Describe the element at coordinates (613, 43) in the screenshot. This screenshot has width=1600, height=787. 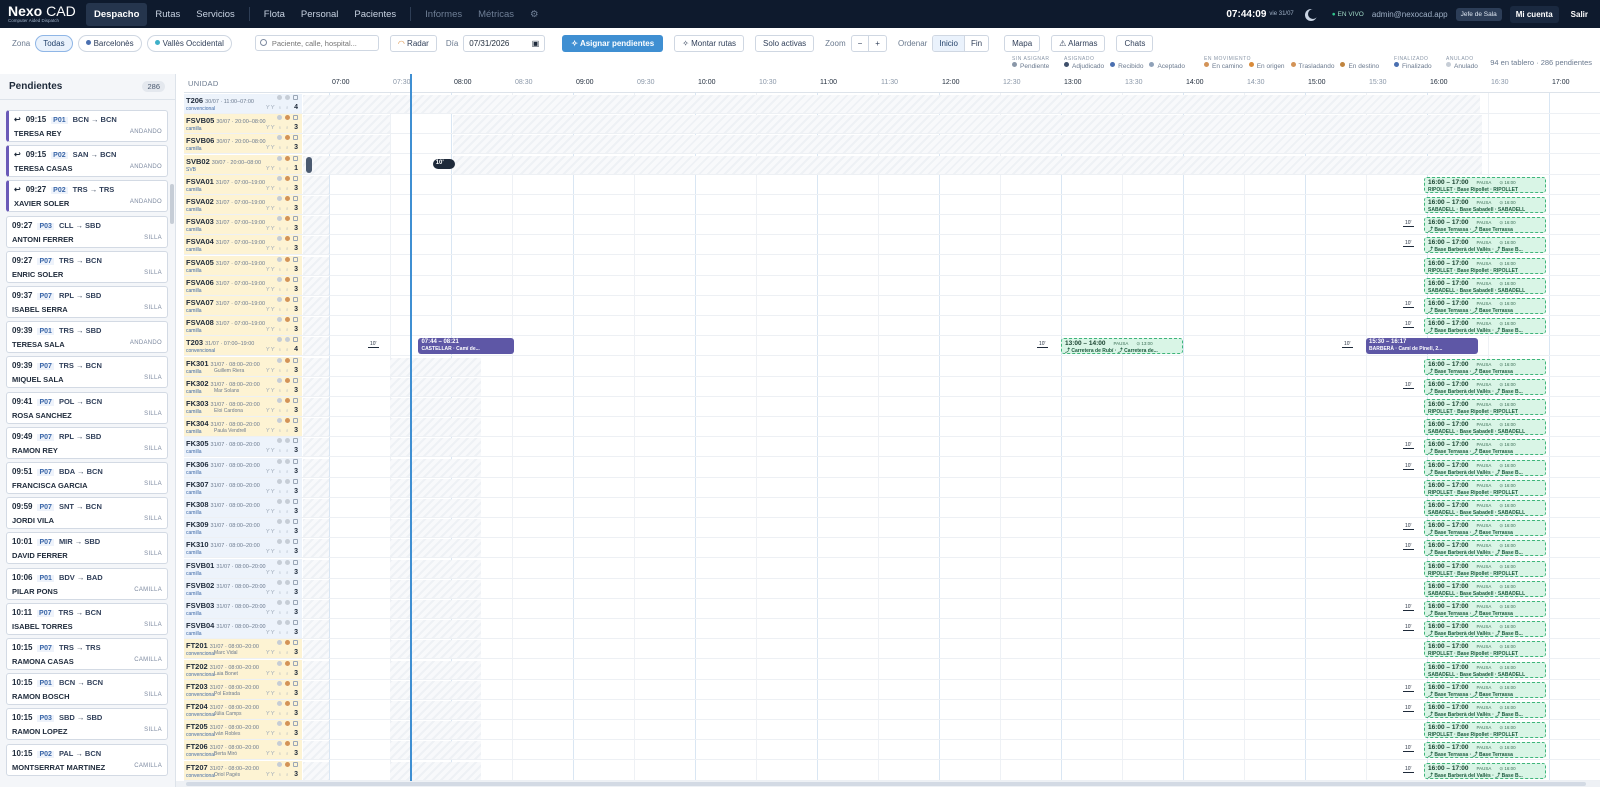
I see `assign-pending-button: ✧ Asignar pendientes` at that location.